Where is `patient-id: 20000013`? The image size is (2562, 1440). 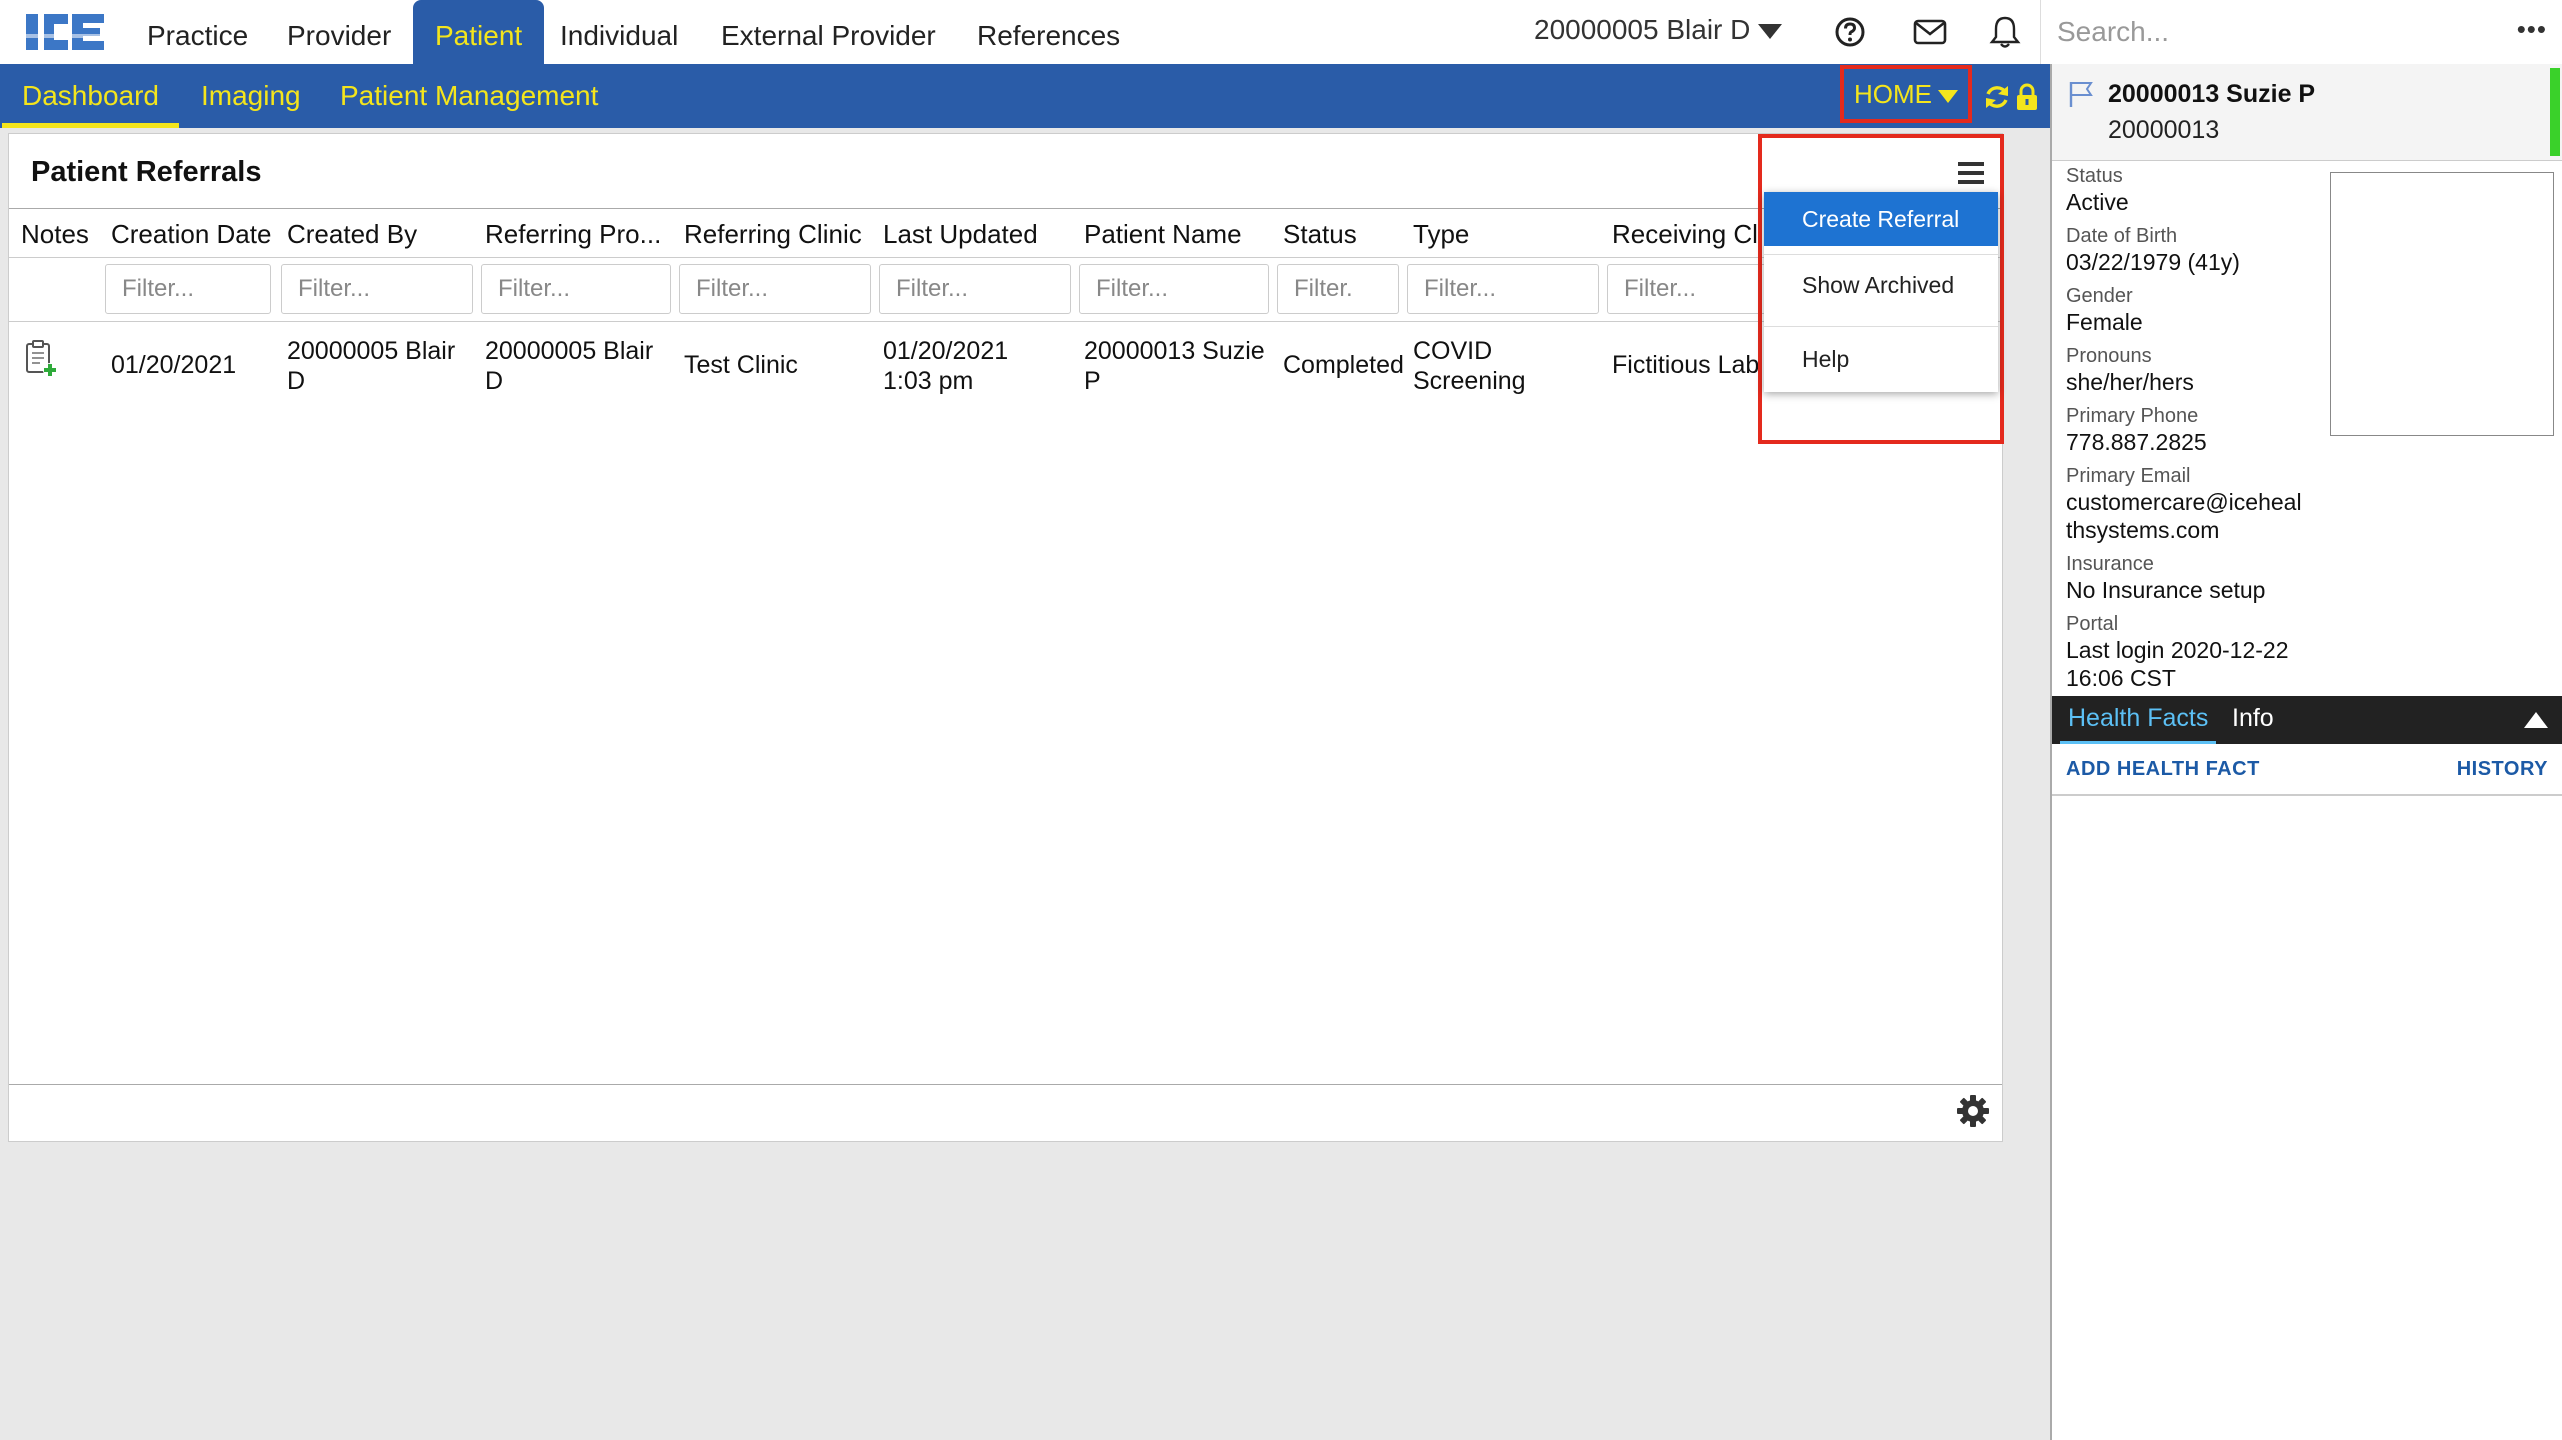
patient-id: 20000013 is located at coordinates (2164, 130).